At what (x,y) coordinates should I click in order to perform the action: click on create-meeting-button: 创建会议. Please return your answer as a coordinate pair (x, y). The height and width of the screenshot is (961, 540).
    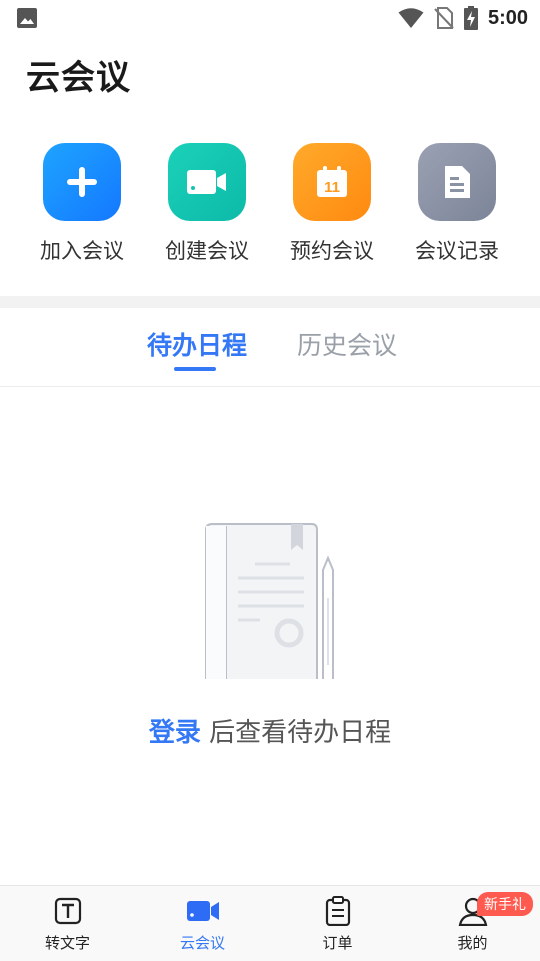
    Looking at the image, I should click on (207, 204).